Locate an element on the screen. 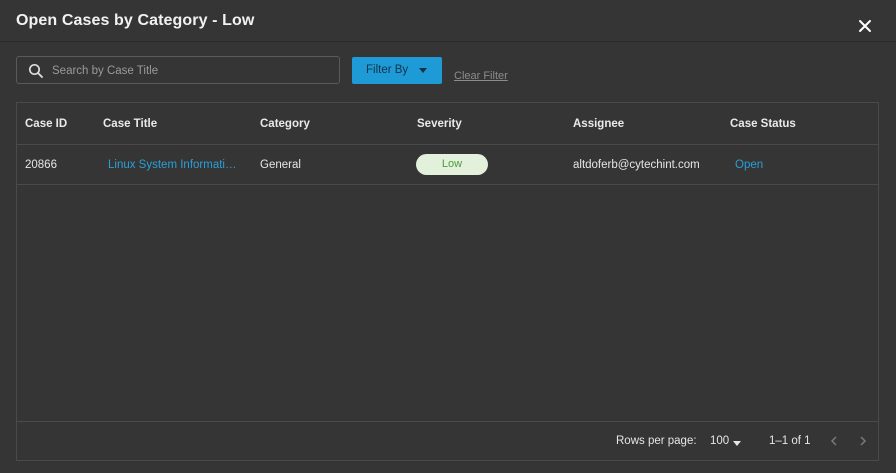 The height and width of the screenshot is (473, 896). case-title-link: Linux System Information Discovery is located at coordinates (174, 165).